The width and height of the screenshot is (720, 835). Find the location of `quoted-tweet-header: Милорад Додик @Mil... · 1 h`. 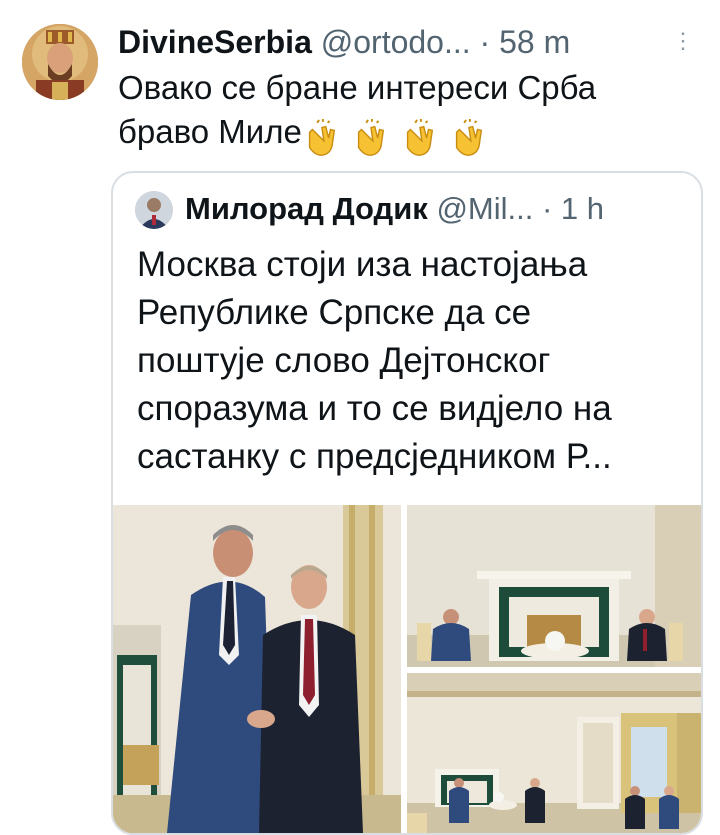

quoted-tweet-header: Милорад Додик @Mil... · 1 h is located at coordinates (436, 209).